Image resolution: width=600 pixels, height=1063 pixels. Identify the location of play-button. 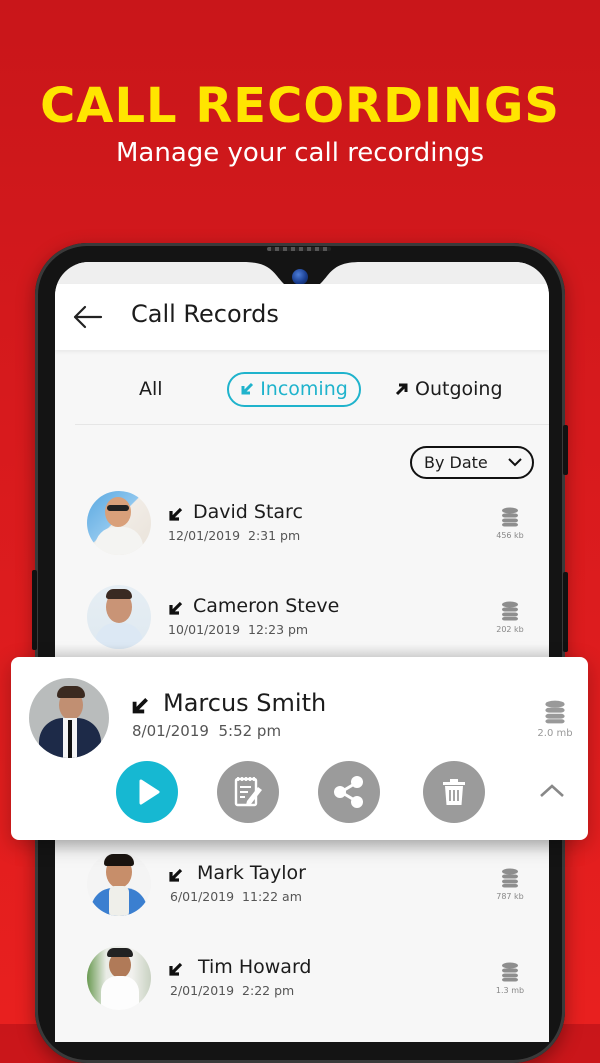
(147, 792).